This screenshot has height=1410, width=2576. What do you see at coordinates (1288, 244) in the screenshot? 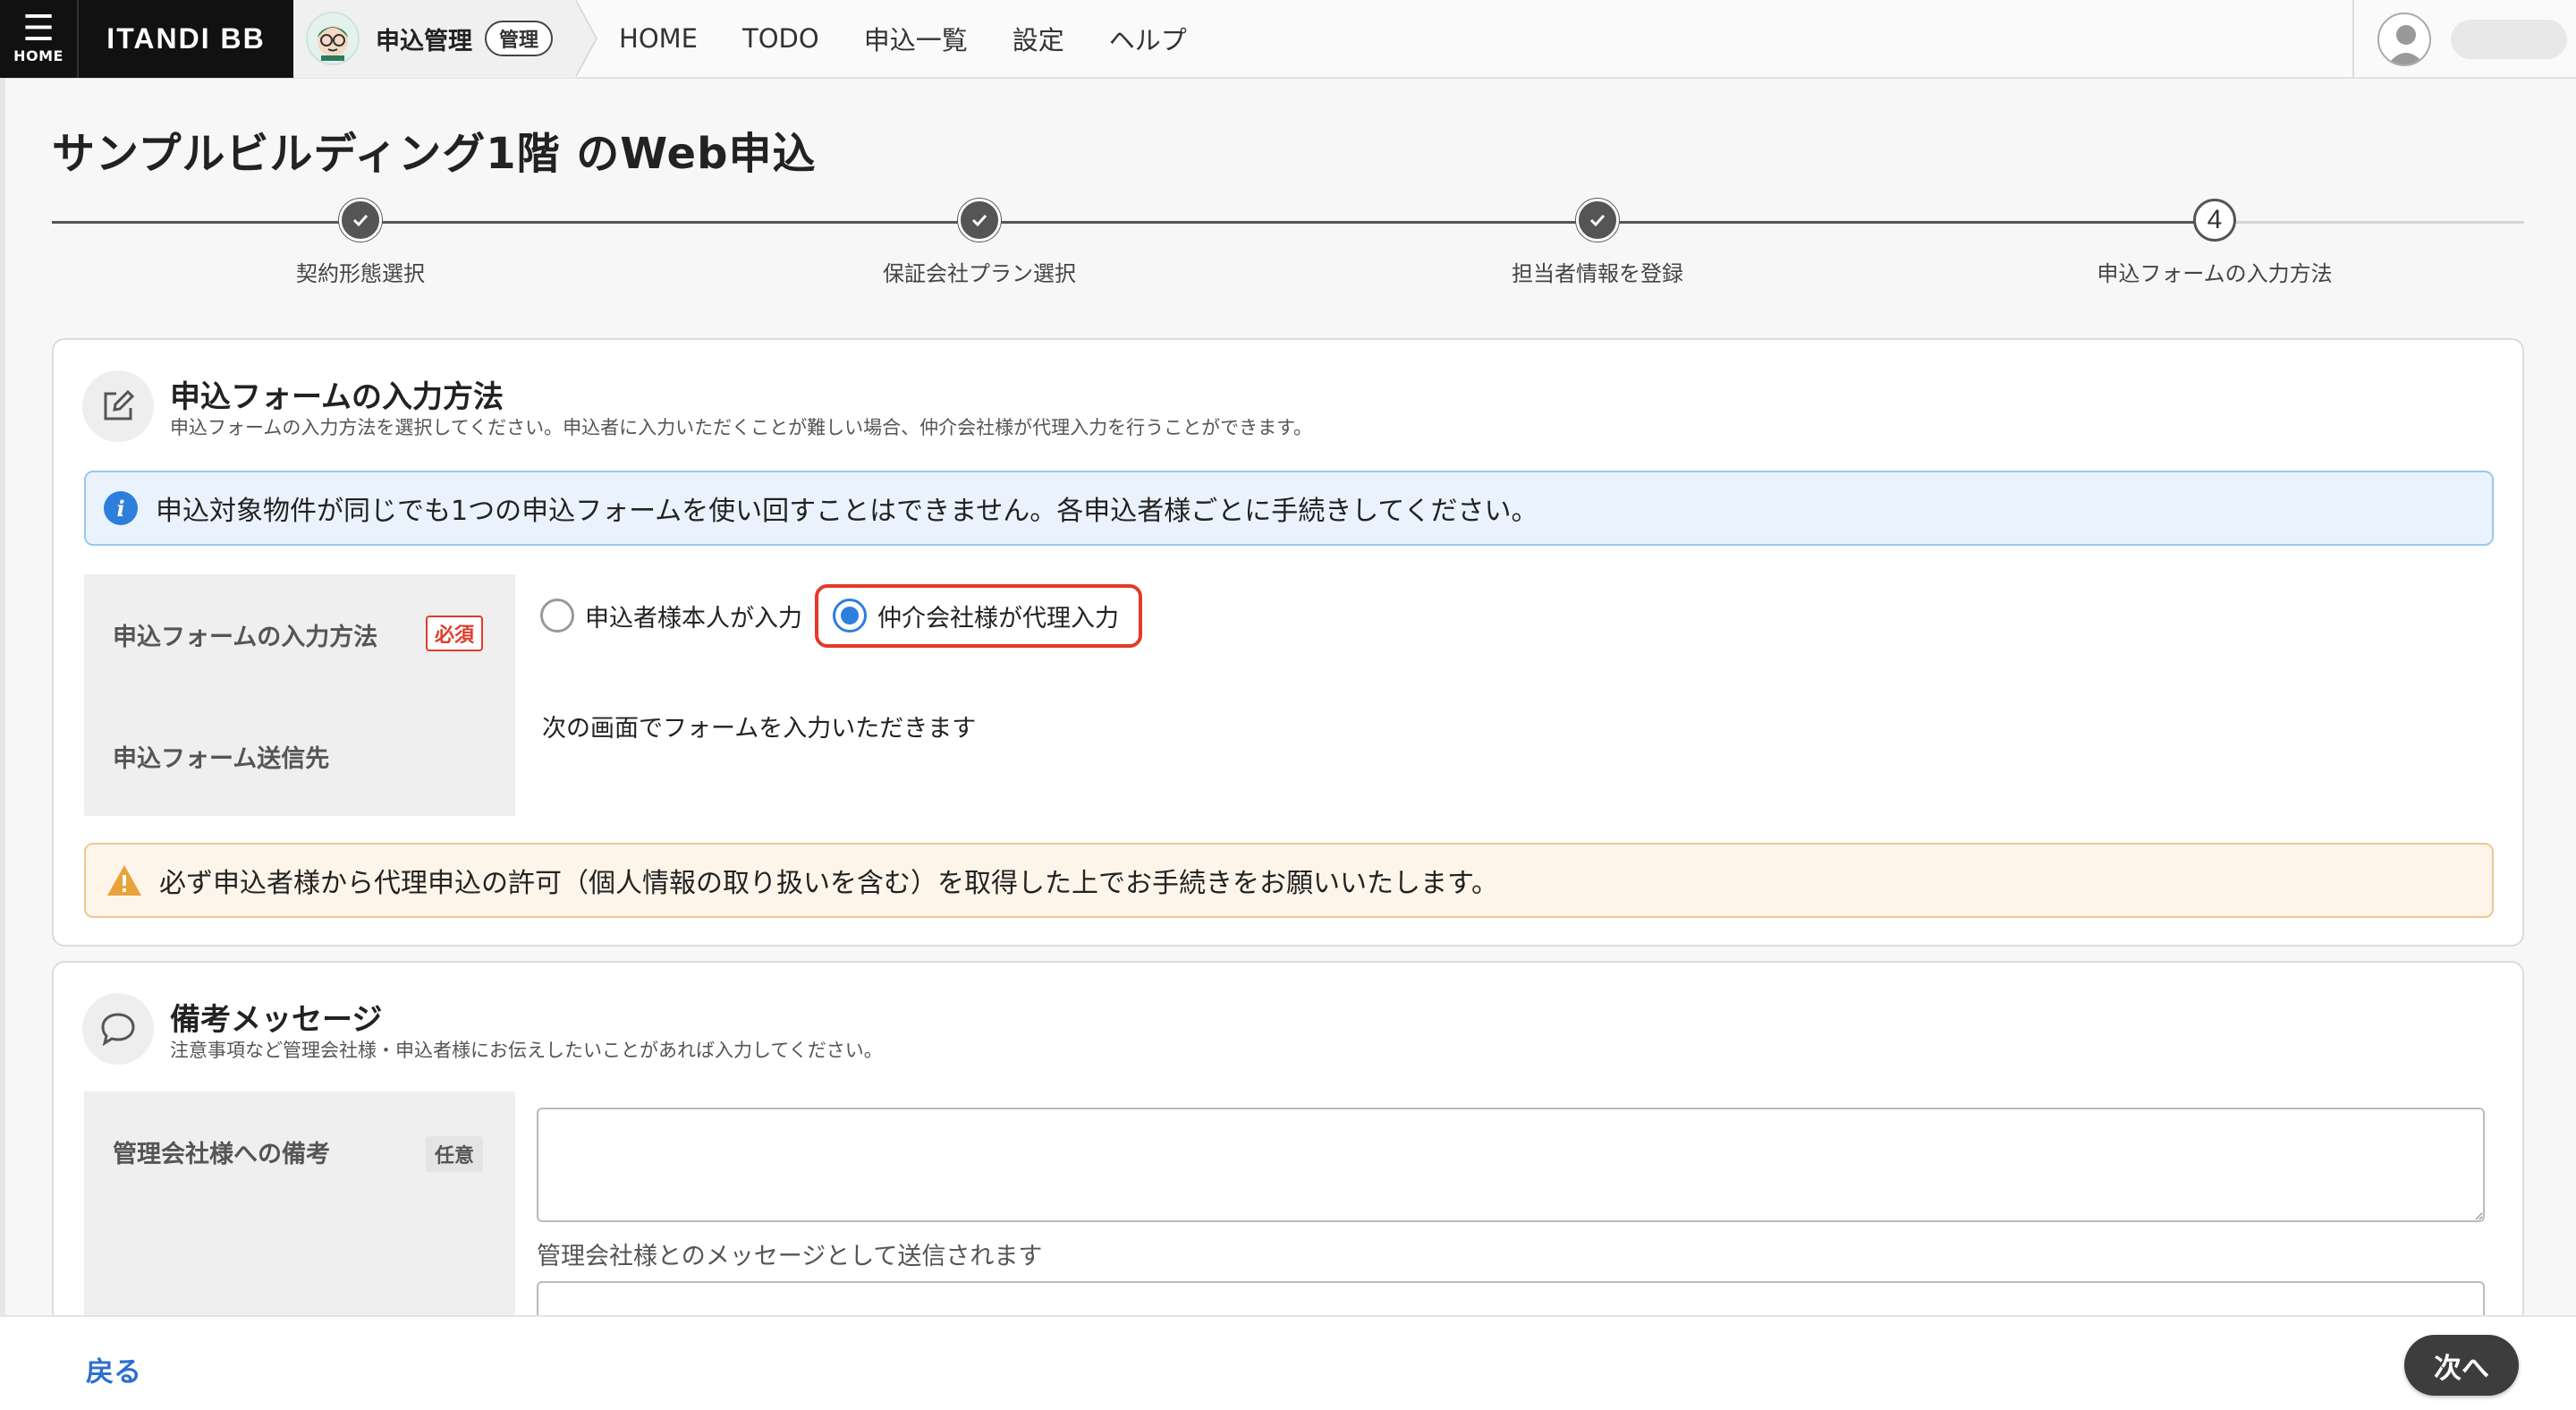
I see `progress-stepper: 契約形態選択 保証会社プラン選択 担当者情報を登録 4 申込フォームの入力方法` at bounding box center [1288, 244].